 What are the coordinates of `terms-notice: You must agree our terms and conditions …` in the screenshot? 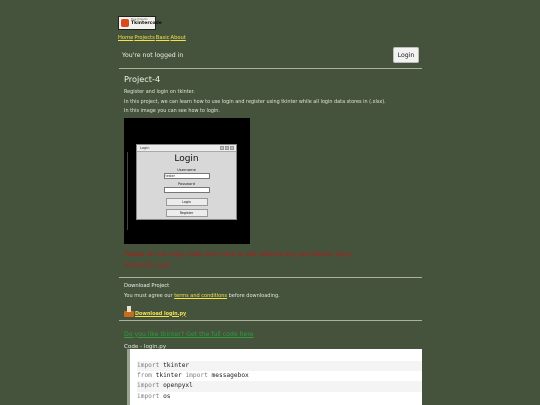 It's located at (202, 295).